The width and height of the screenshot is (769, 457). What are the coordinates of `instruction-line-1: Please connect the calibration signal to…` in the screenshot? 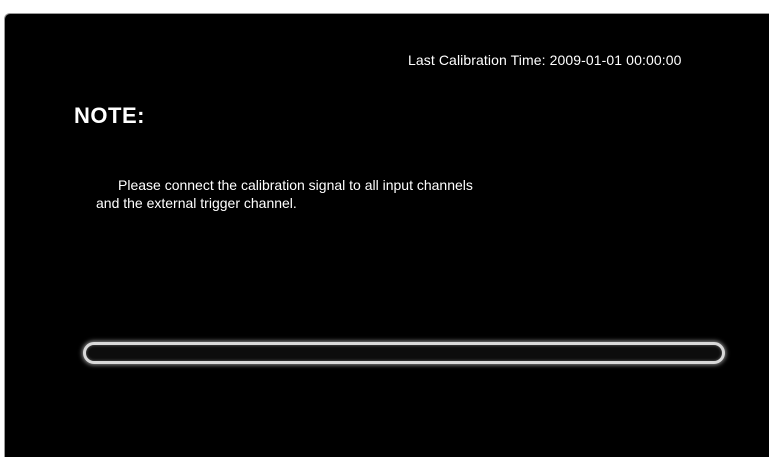 It's located at (295, 185).